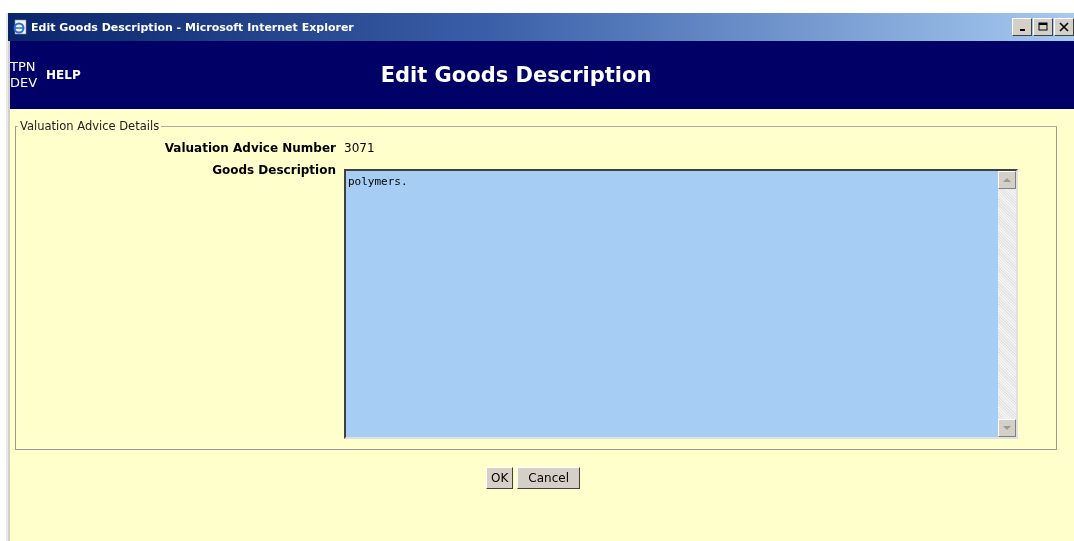 This screenshot has width=1074, height=541. I want to click on scroll-up-button, so click(1007, 180).